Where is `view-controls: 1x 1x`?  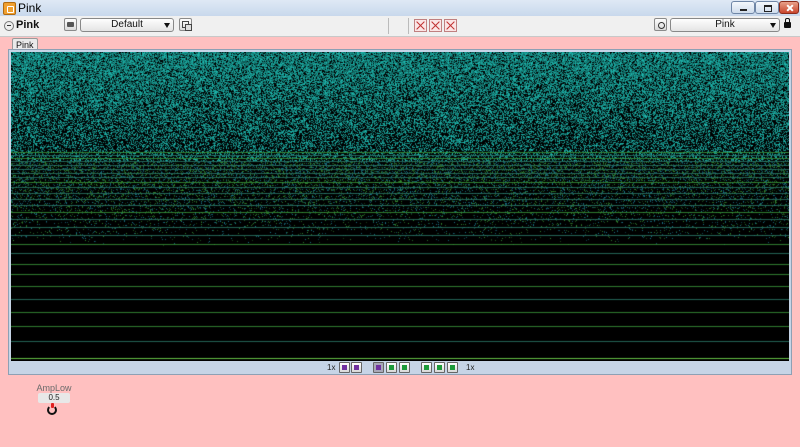 view-controls: 1x 1x is located at coordinates (400, 368).